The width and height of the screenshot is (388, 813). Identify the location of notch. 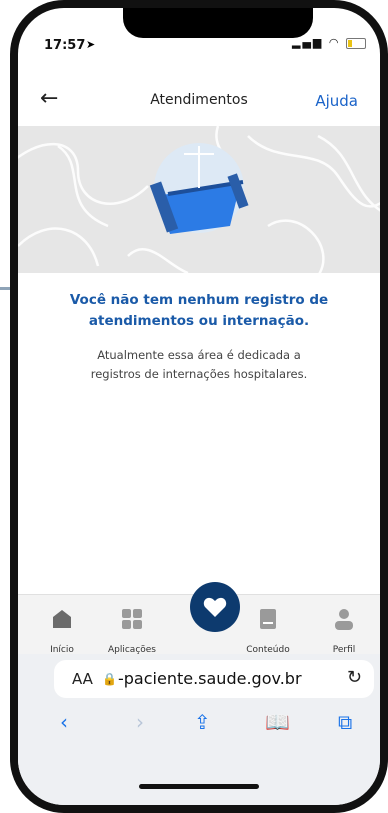
(218, 23).